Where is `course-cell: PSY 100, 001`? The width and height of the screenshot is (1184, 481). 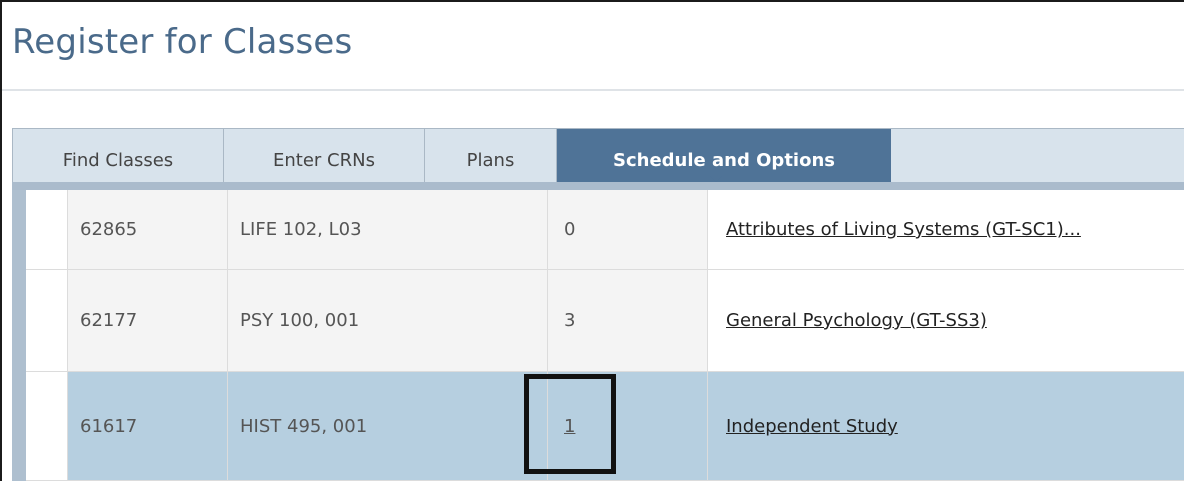 course-cell: PSY 100, 001 is located at coordinates (388, 320).